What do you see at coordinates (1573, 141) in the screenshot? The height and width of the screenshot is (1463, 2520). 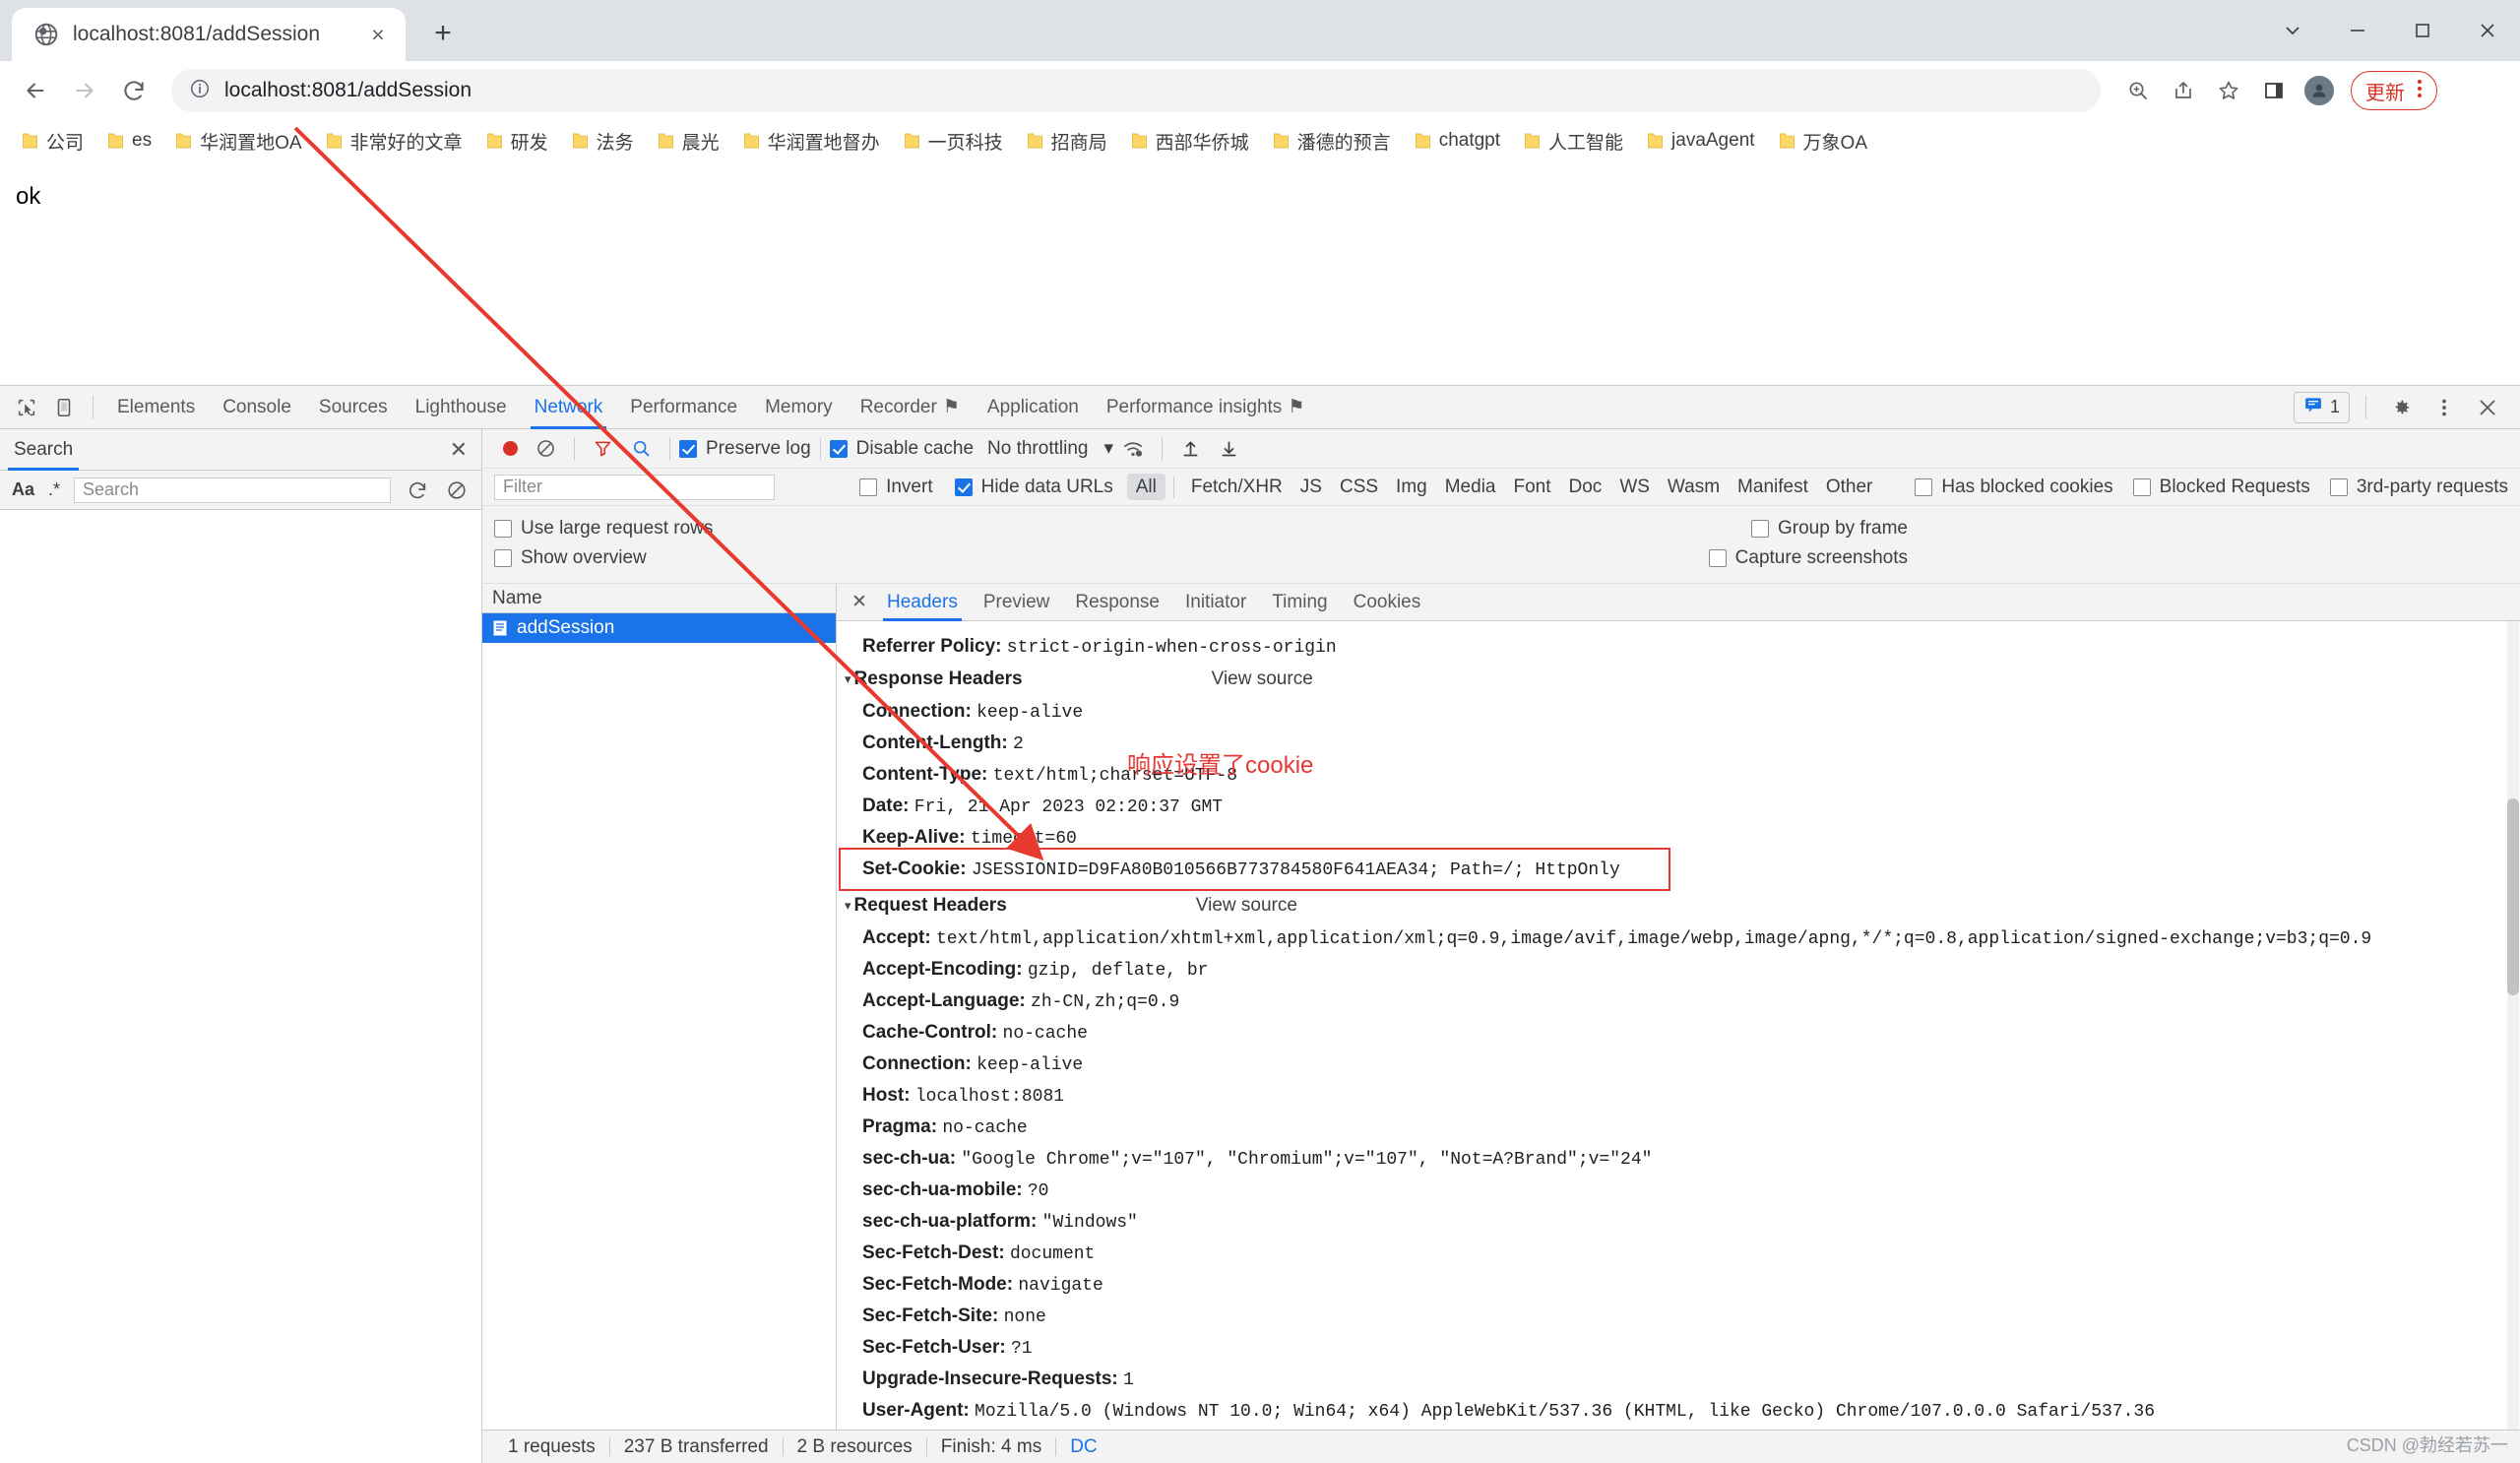 I see `bookmark-item: 人工智能` at bounding box center [1573, 141].